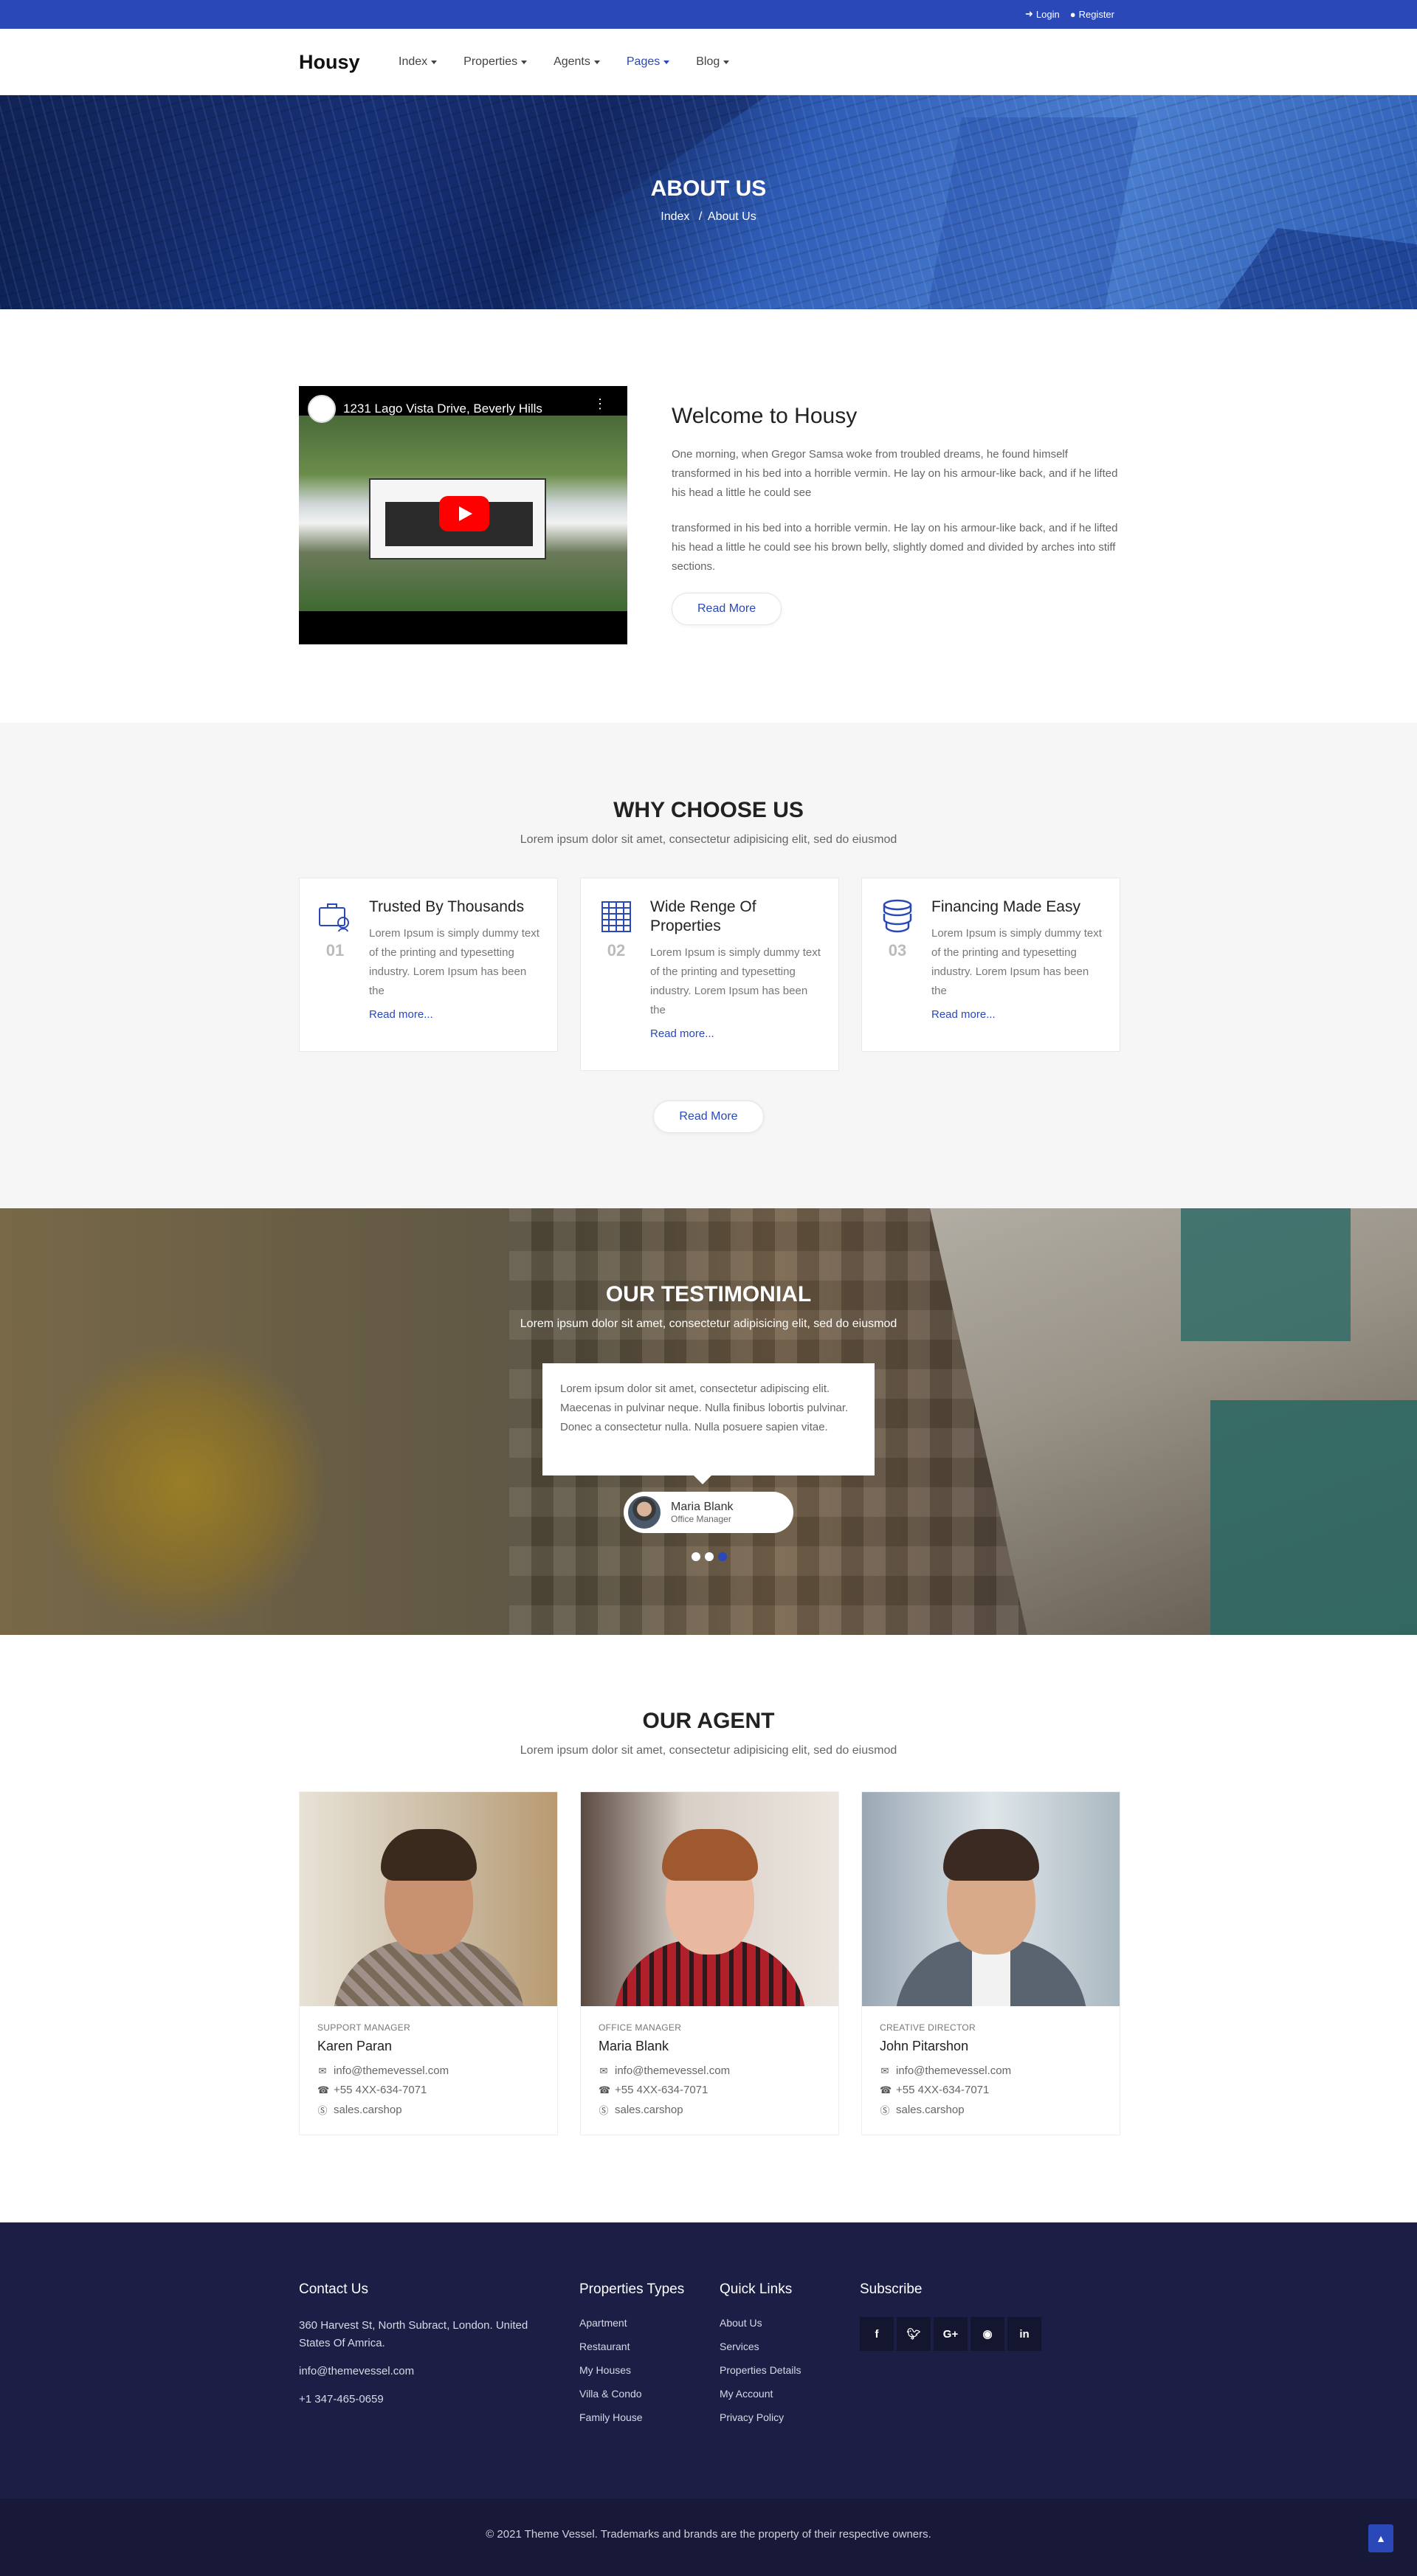  I want to click on logo: Housy, so click(329, 63).